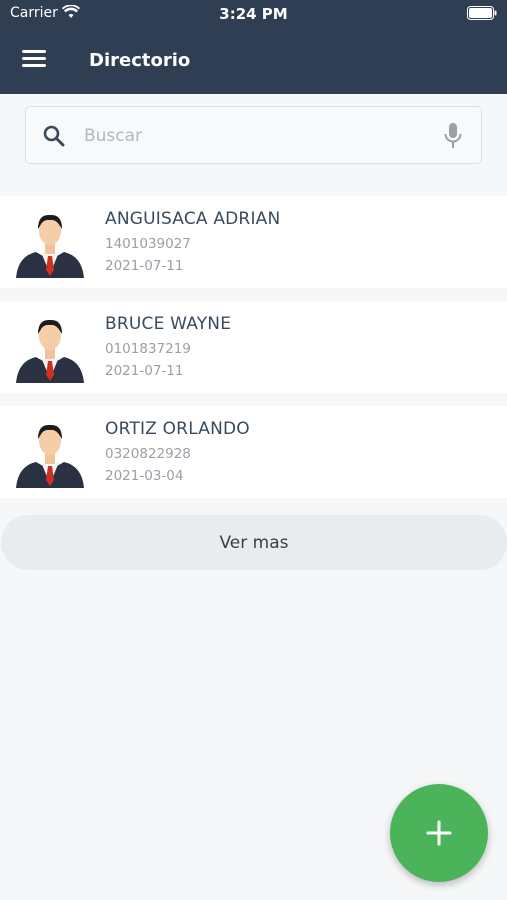 The width and height of the screenshot is (507, 900). What do you see at coordinates (168, 324) in the screenshot?
I see `contact-name: BRUCE WAYNE` at bounding box center [168, 324].